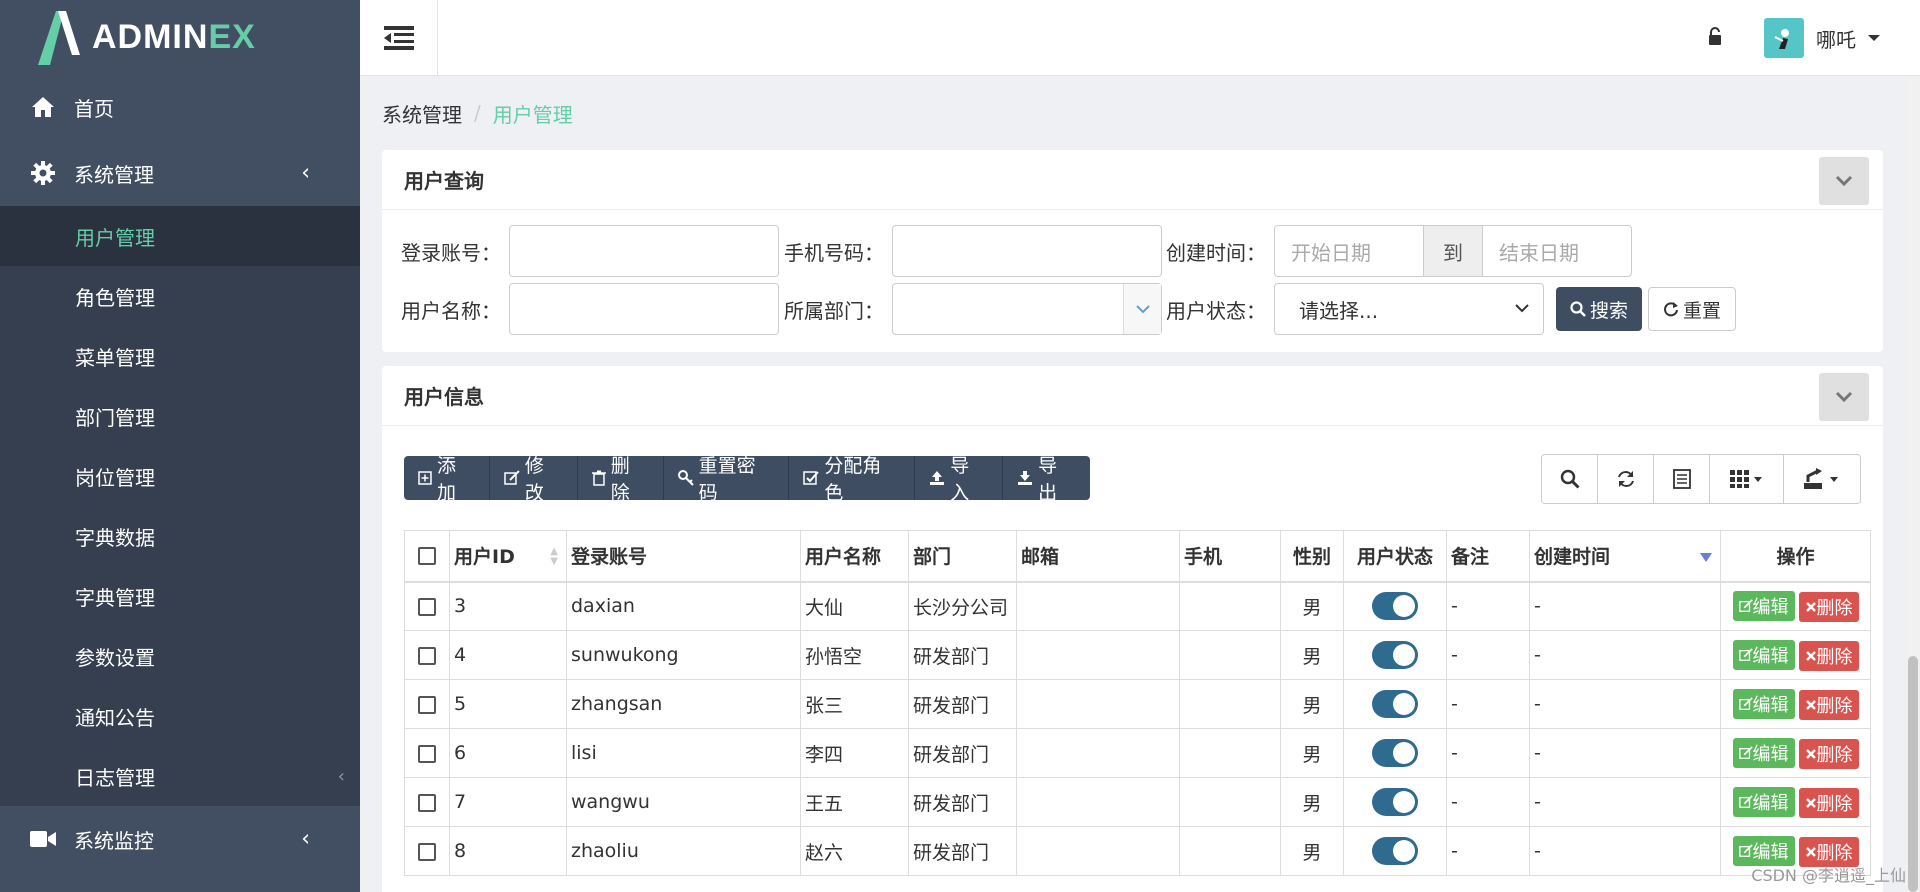 The width and height of the screenshot is (1920, 892). What do you see at coordinates (1142, 309) in the screenshot?
I see `dept-dropdown-toggle` at bounding box center [1142, 309].